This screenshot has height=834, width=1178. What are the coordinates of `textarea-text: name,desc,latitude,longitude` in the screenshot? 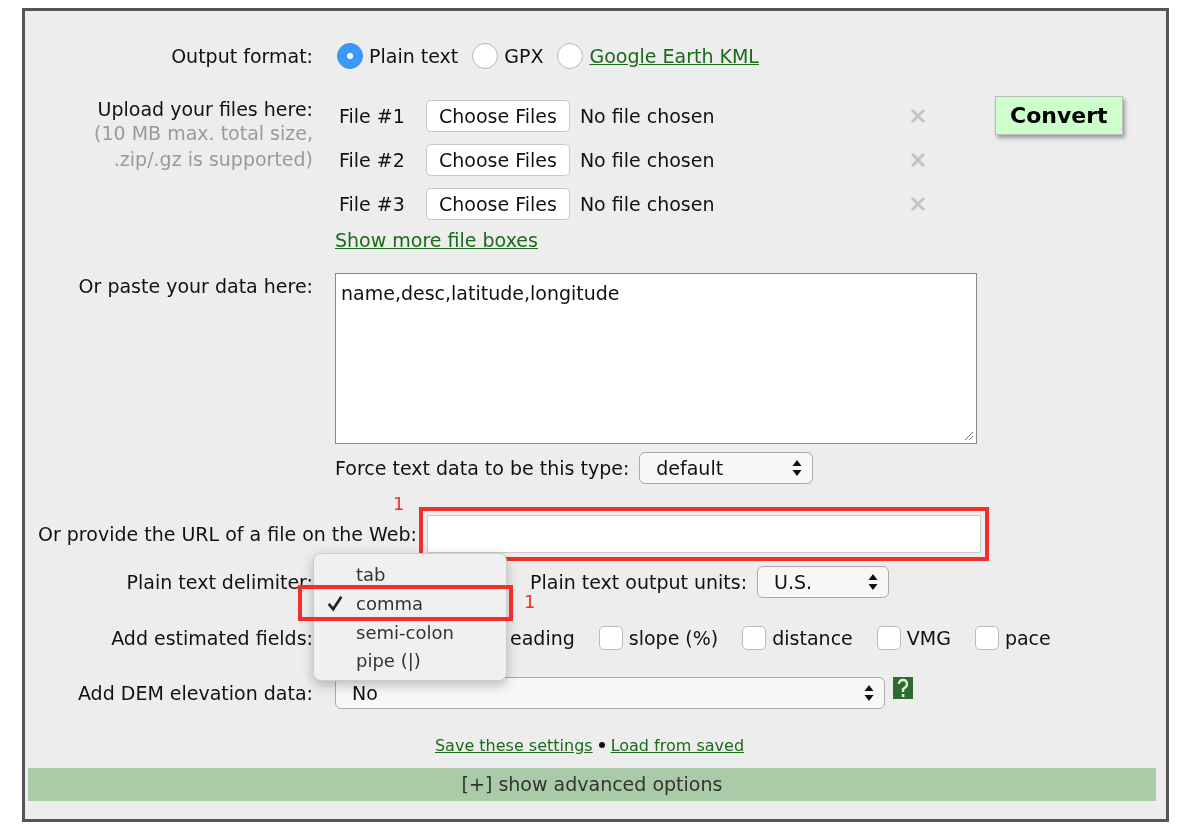 It's located at (480, 293).